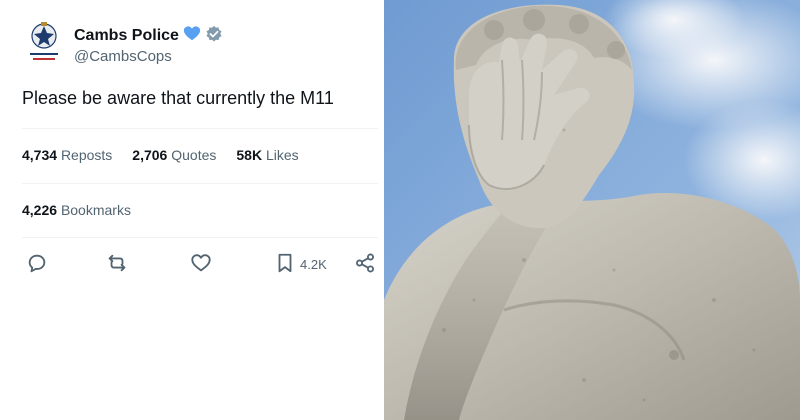  Describe the element at coordinates (150, 155) in the screenshot. I see `quotes-count: 2,706` at that location.